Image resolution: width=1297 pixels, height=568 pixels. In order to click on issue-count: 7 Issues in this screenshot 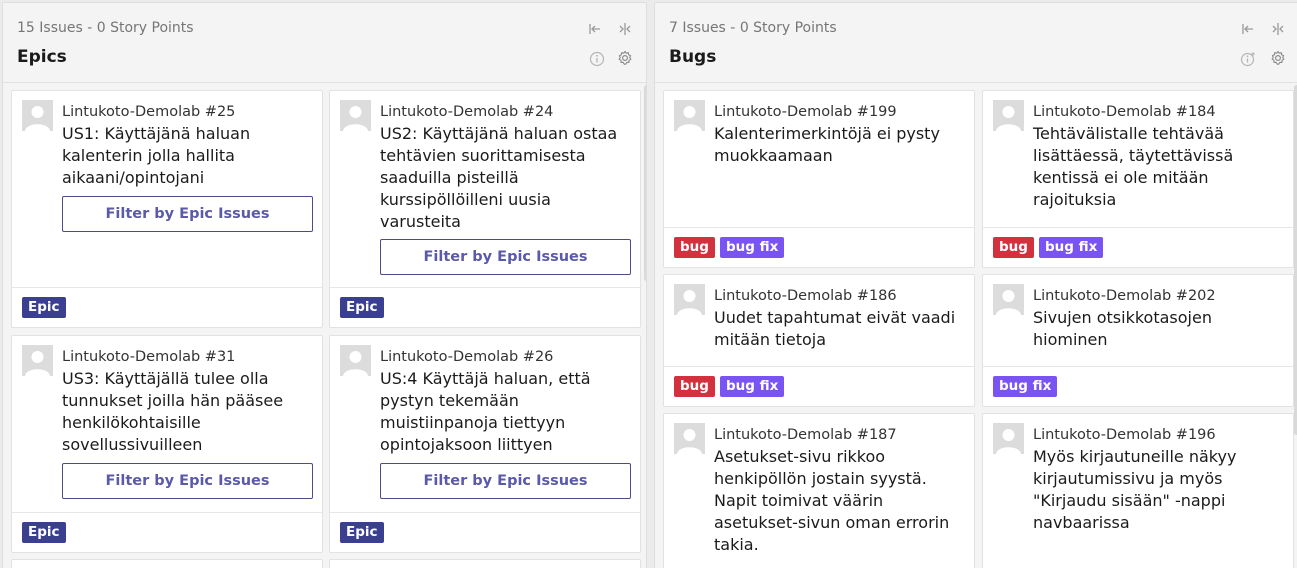, I will do `click(697, 28)`.